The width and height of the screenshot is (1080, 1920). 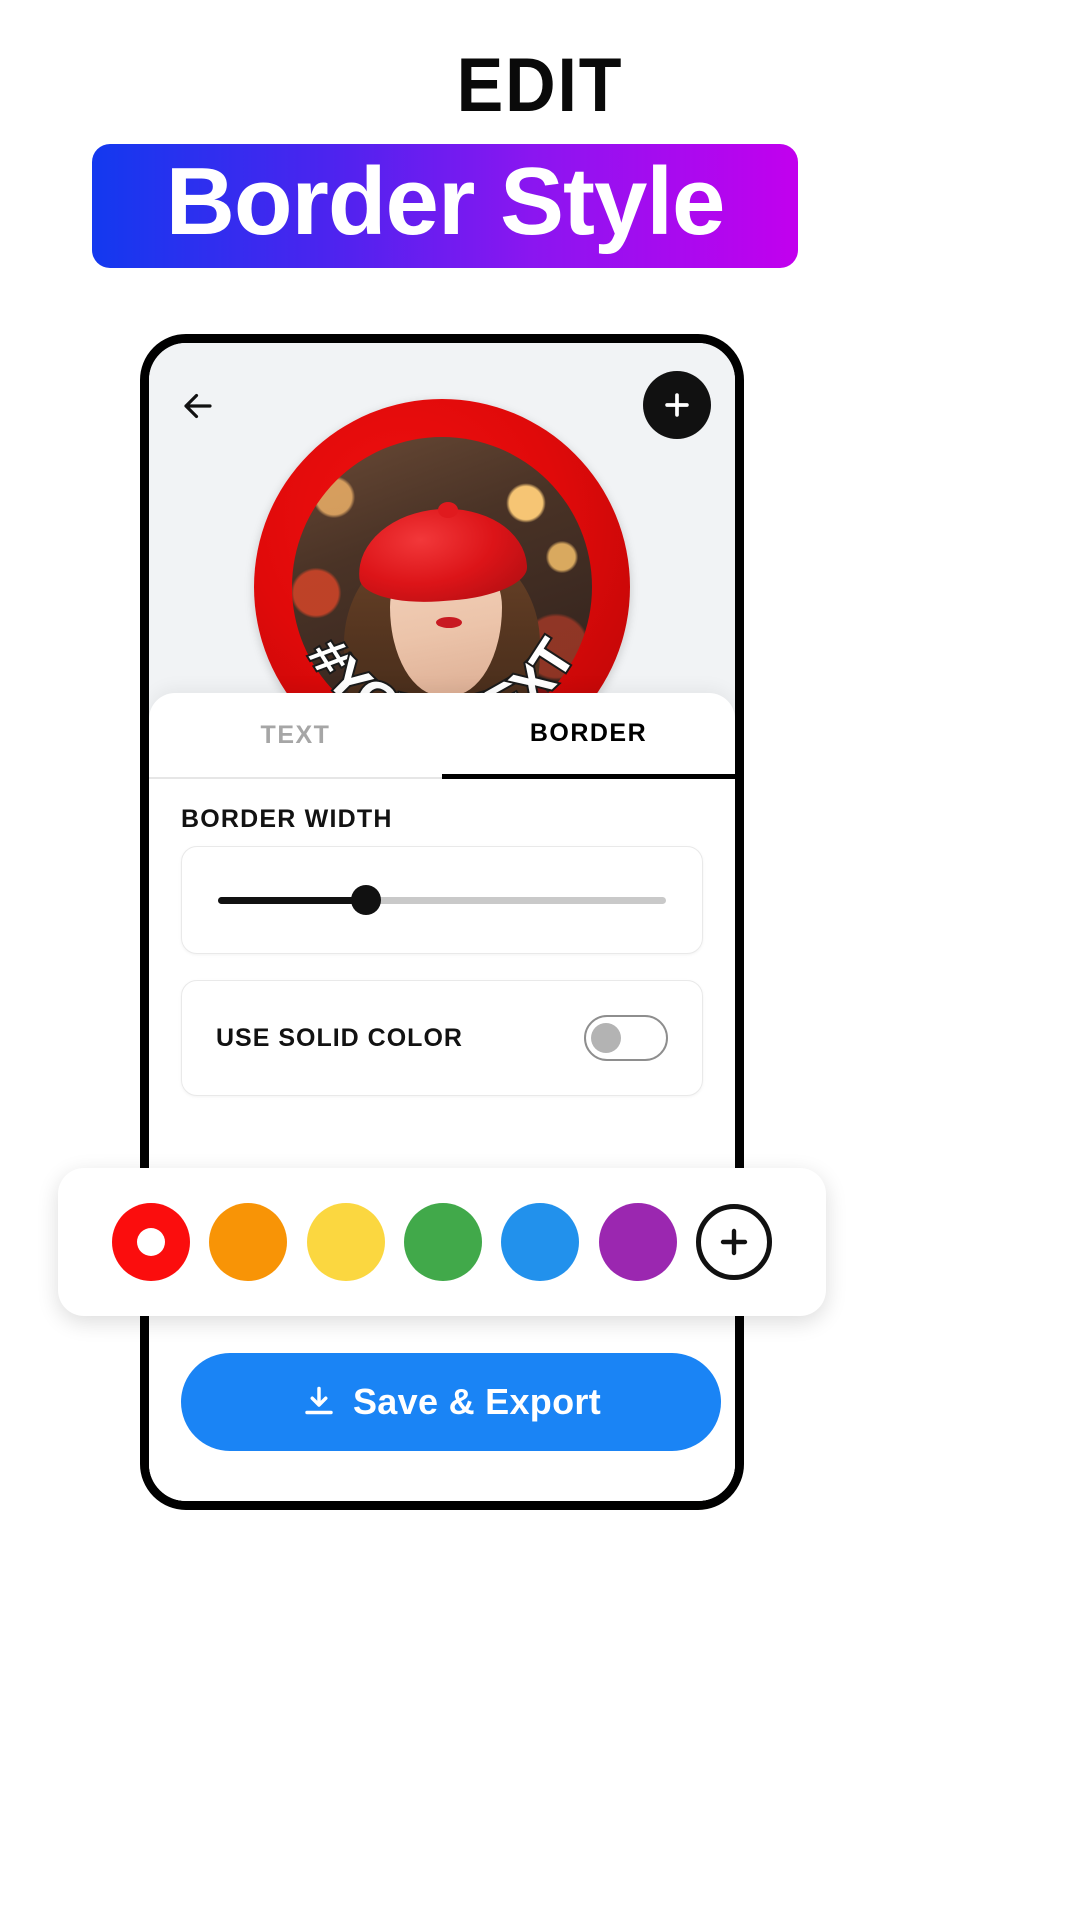 I want to click on plus-circle-icon, so click(x=734, y=1242).